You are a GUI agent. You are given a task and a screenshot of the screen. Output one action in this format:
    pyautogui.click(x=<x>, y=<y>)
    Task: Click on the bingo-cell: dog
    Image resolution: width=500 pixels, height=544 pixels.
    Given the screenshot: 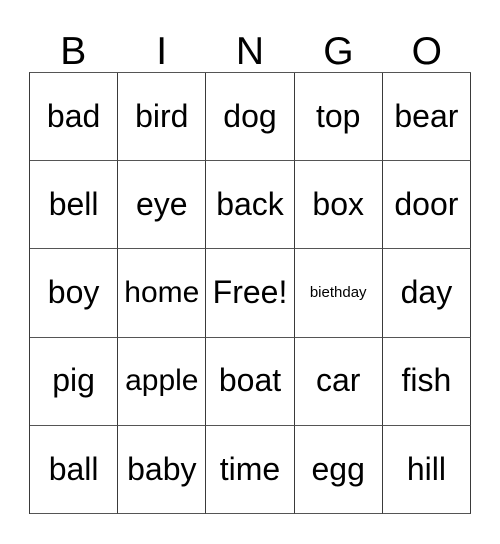 What is the action you would take?
    pyautogui.click(x=250, y=117)
    